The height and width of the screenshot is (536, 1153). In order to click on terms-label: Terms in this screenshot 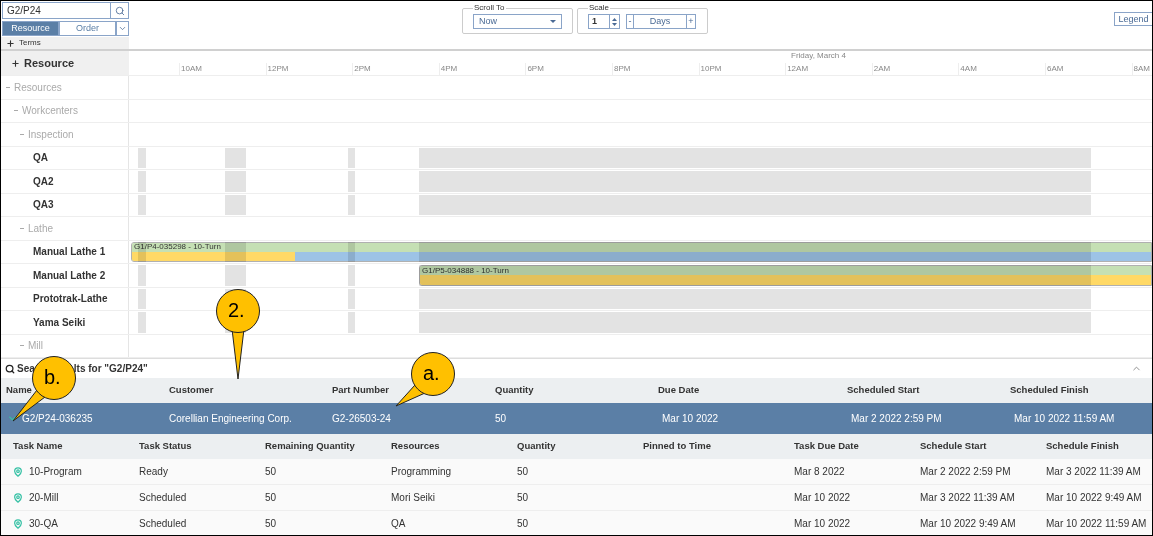, I will do `click(30, 43)`.